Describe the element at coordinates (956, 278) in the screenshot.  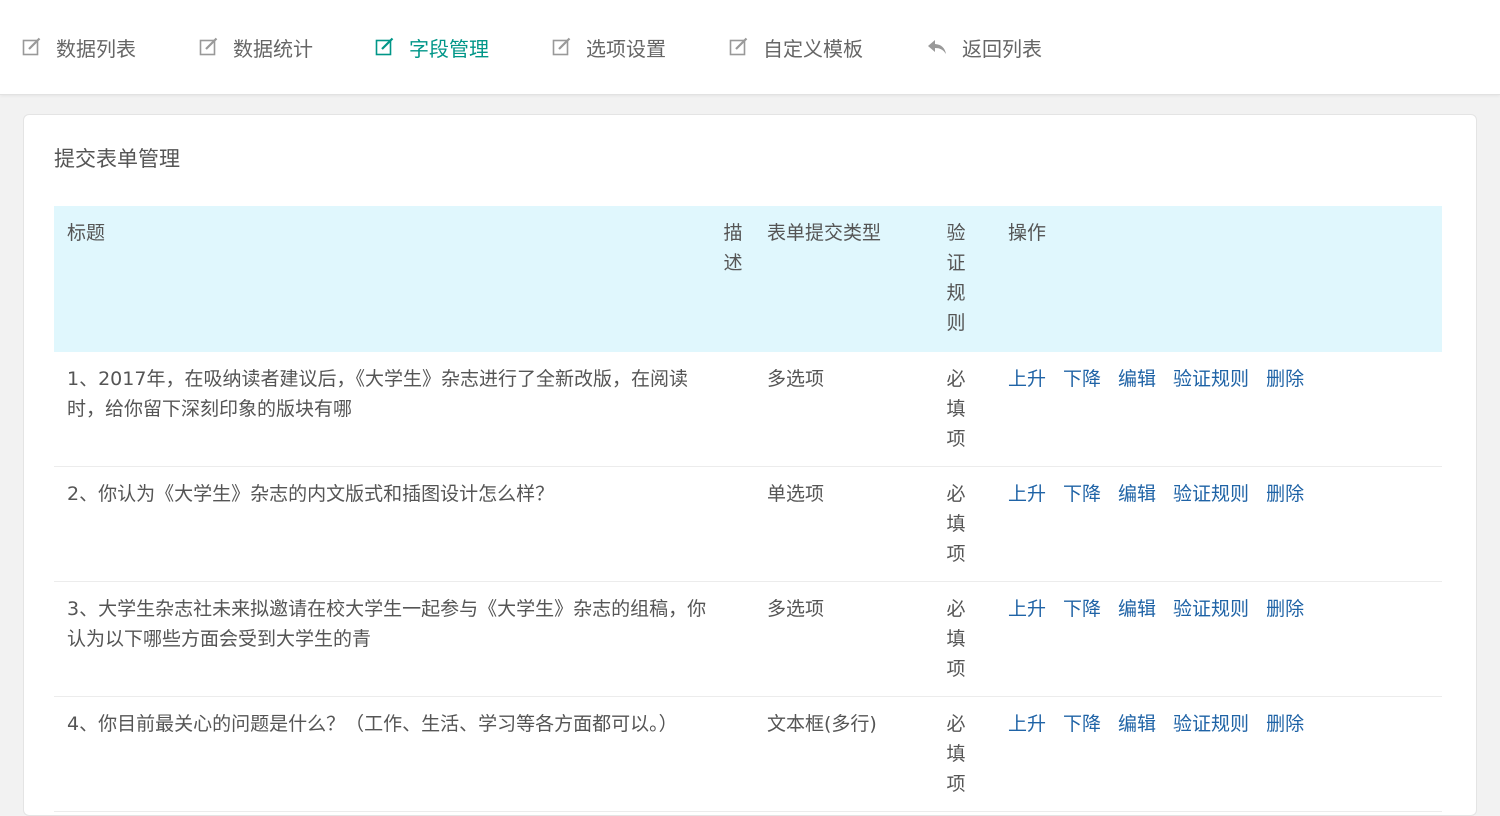
I see `column-header-rule: 验证规则` at that location.